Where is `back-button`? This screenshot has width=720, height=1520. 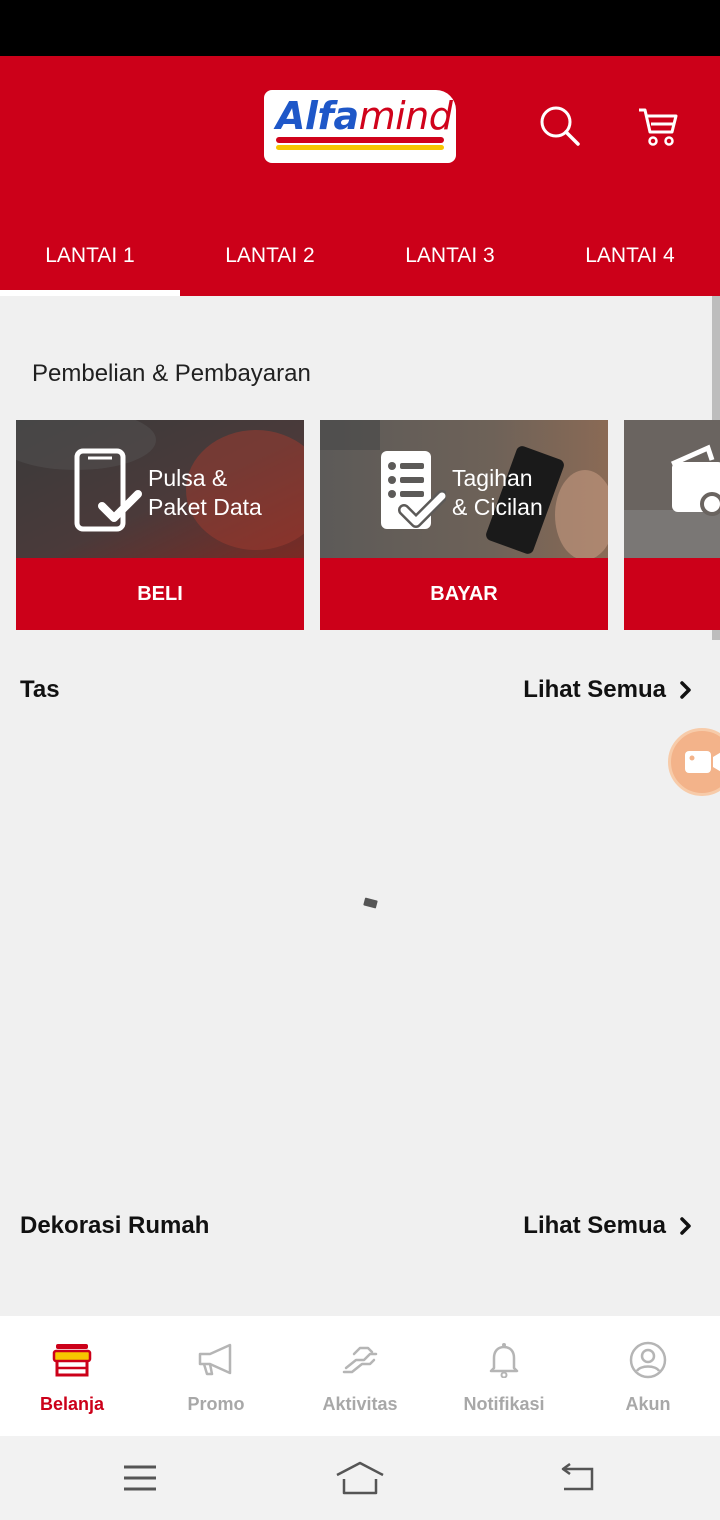
back-button is located at coordinates (578, 1478).